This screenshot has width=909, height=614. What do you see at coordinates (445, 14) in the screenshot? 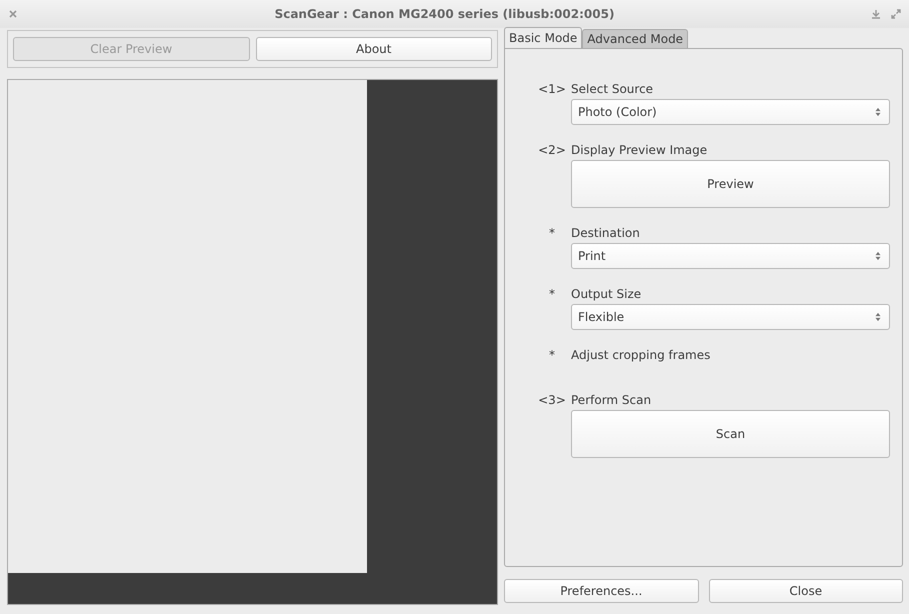
I see `window-title: ScanGear : Canon MG2400 series (libusb:002:005)` at bounding box center [445, 14].